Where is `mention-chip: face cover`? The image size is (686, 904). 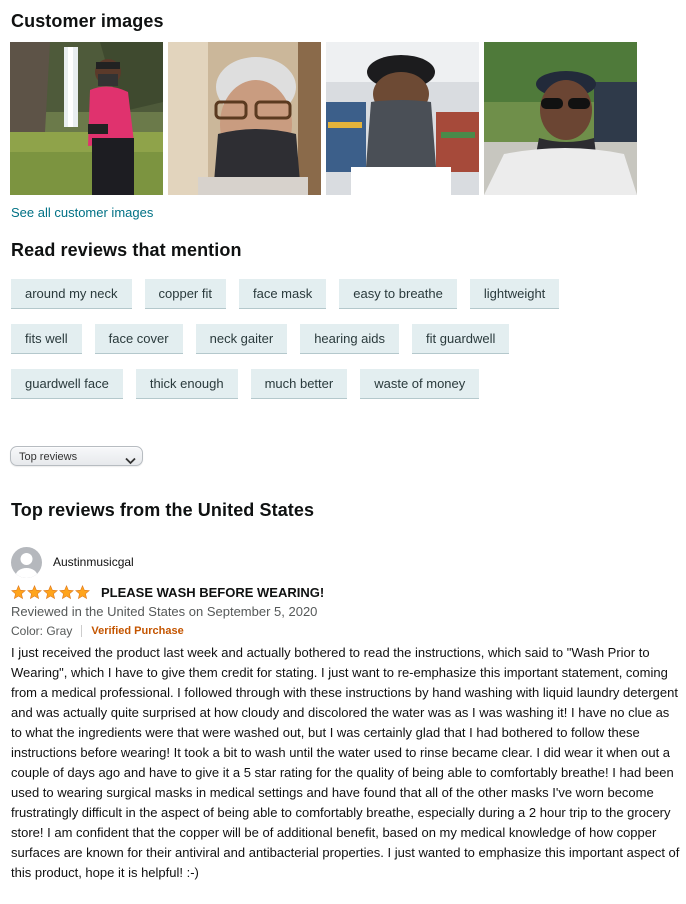 mention-chip: face cover is located at coordinates (138, 339).